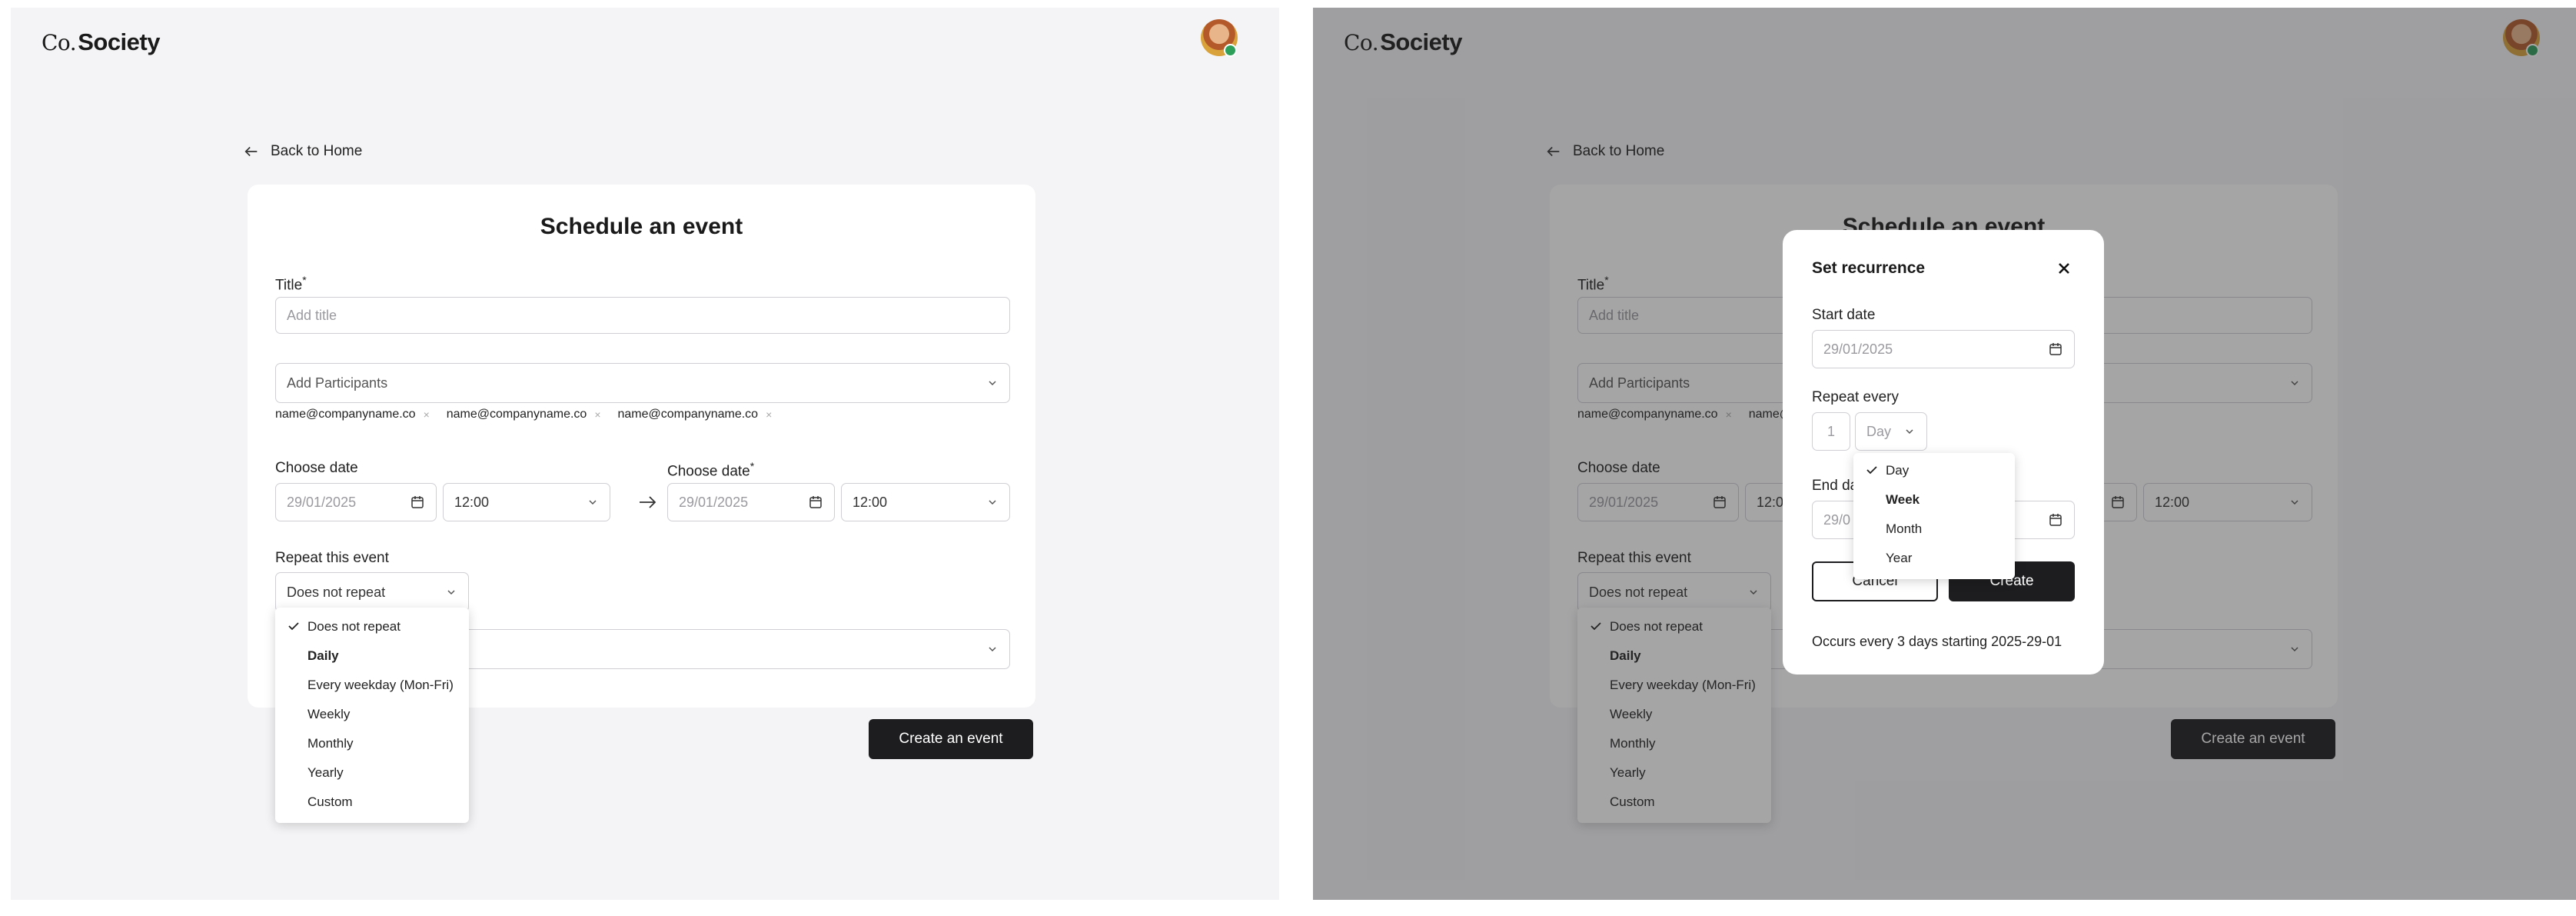 Image resolution: width=2576 pixels, height=916 pixels. I want to click on repeat-option: Every weekday (Mon-Fri), so click(372, 685).